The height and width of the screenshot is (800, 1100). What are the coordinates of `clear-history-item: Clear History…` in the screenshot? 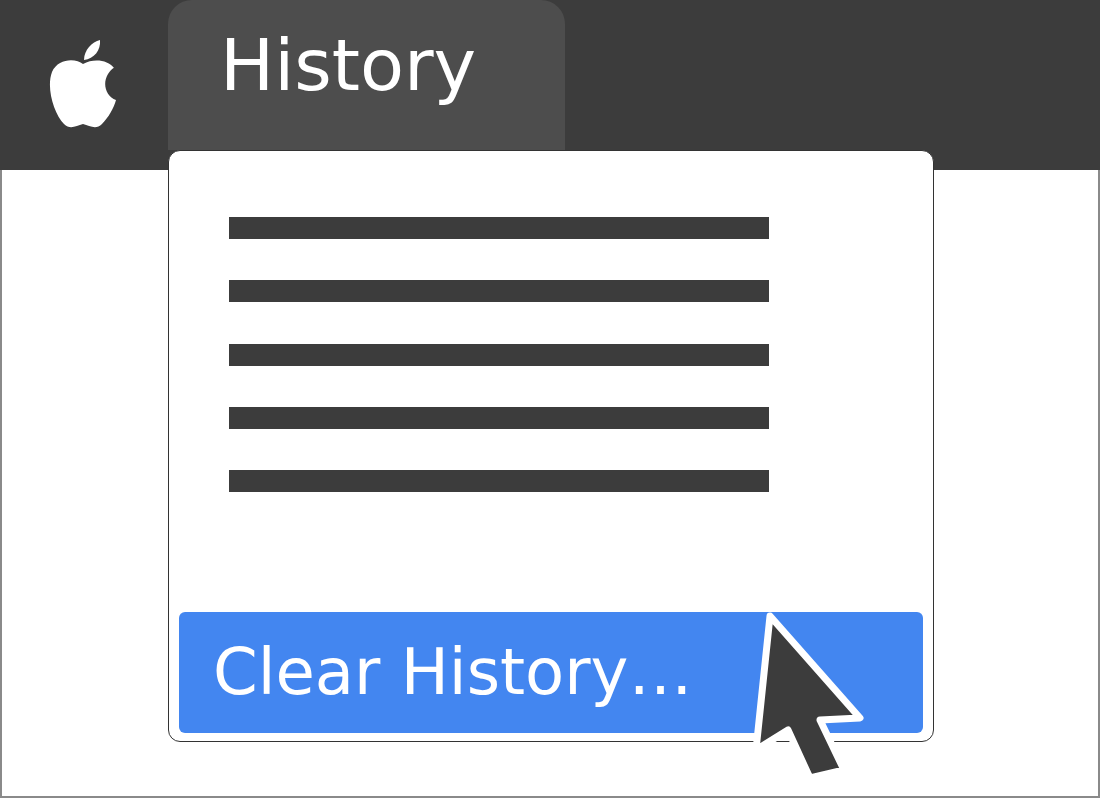 It's located at (551, 672).